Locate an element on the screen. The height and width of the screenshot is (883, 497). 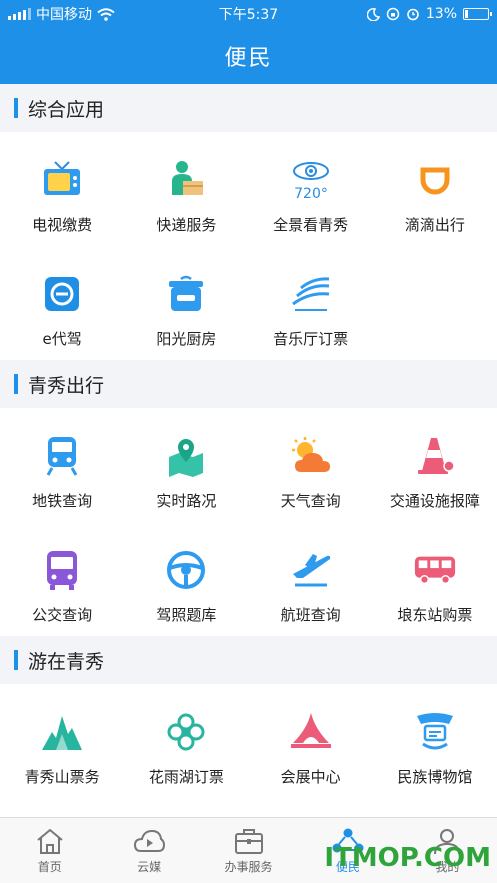
service-panorama: 720° 全景看青秀 is located at coordinates (311, 189).